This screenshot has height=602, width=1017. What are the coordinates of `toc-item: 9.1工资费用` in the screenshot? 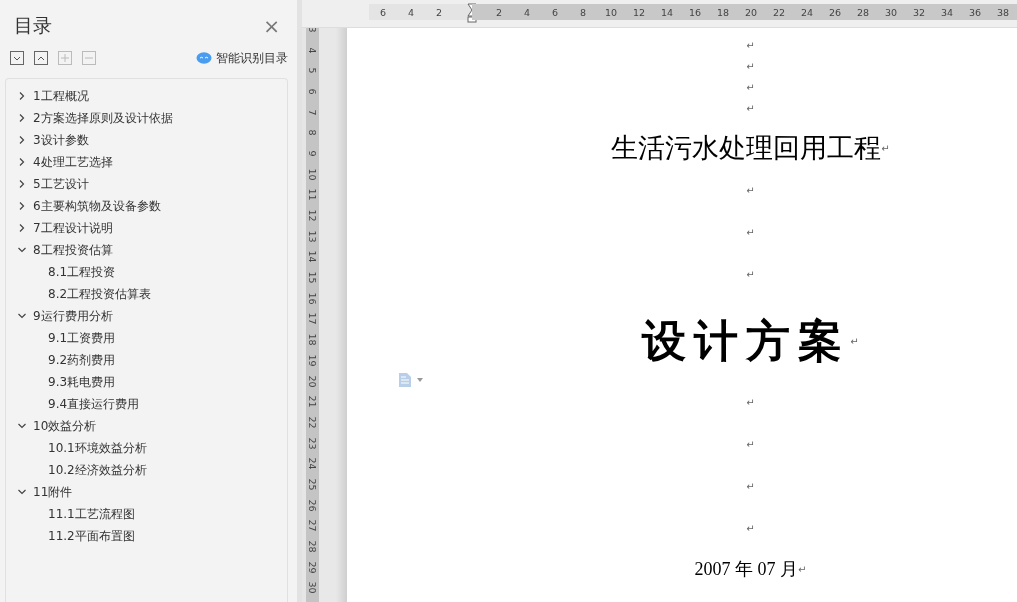 It's located at (82, 338).